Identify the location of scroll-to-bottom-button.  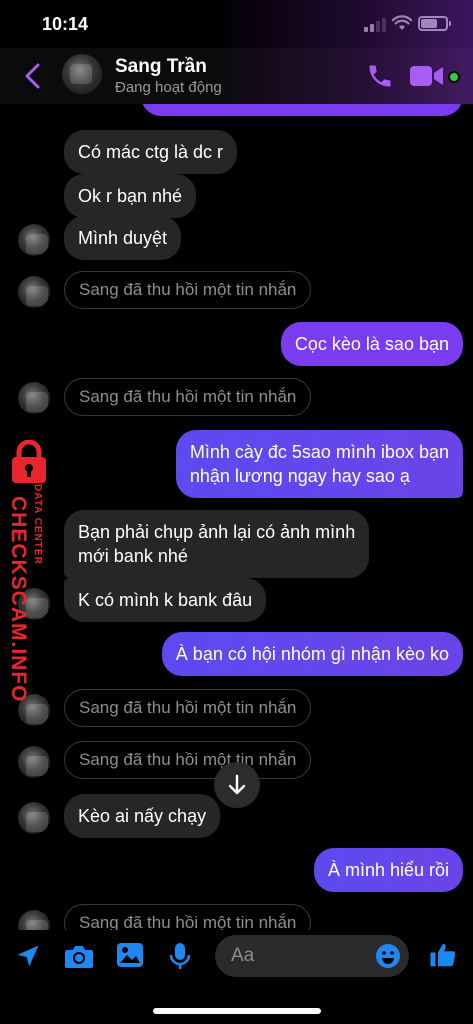
(237, 785).